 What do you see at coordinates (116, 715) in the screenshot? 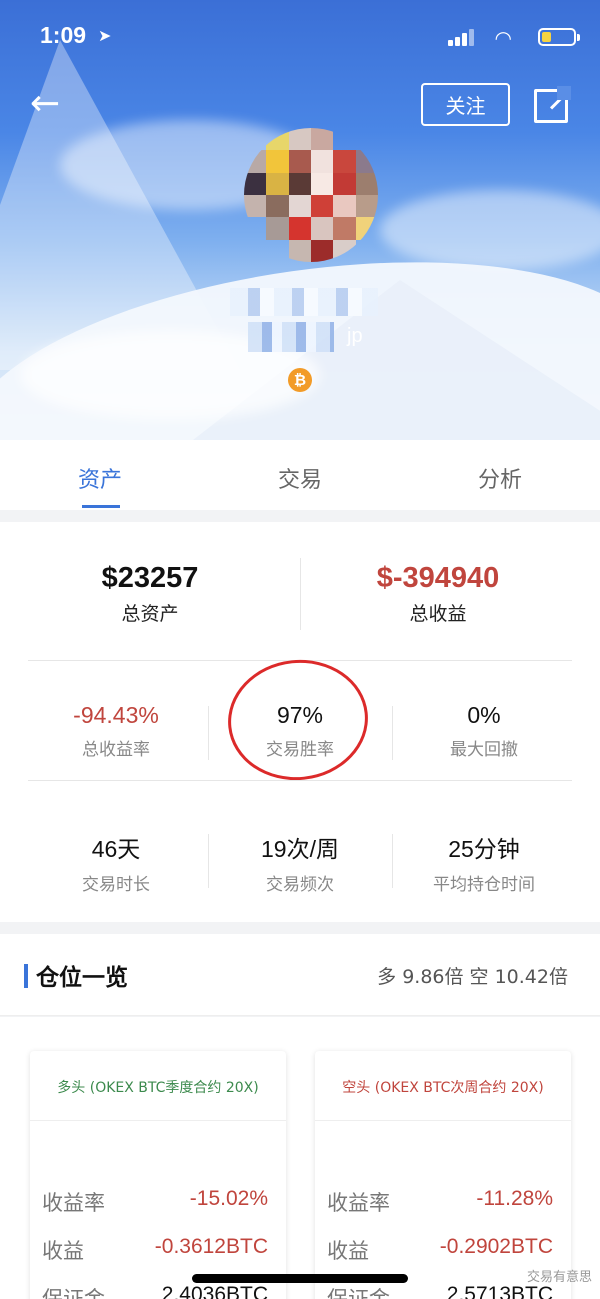
I see `stat-value: -94.43%` at bounding box center [116, 715].